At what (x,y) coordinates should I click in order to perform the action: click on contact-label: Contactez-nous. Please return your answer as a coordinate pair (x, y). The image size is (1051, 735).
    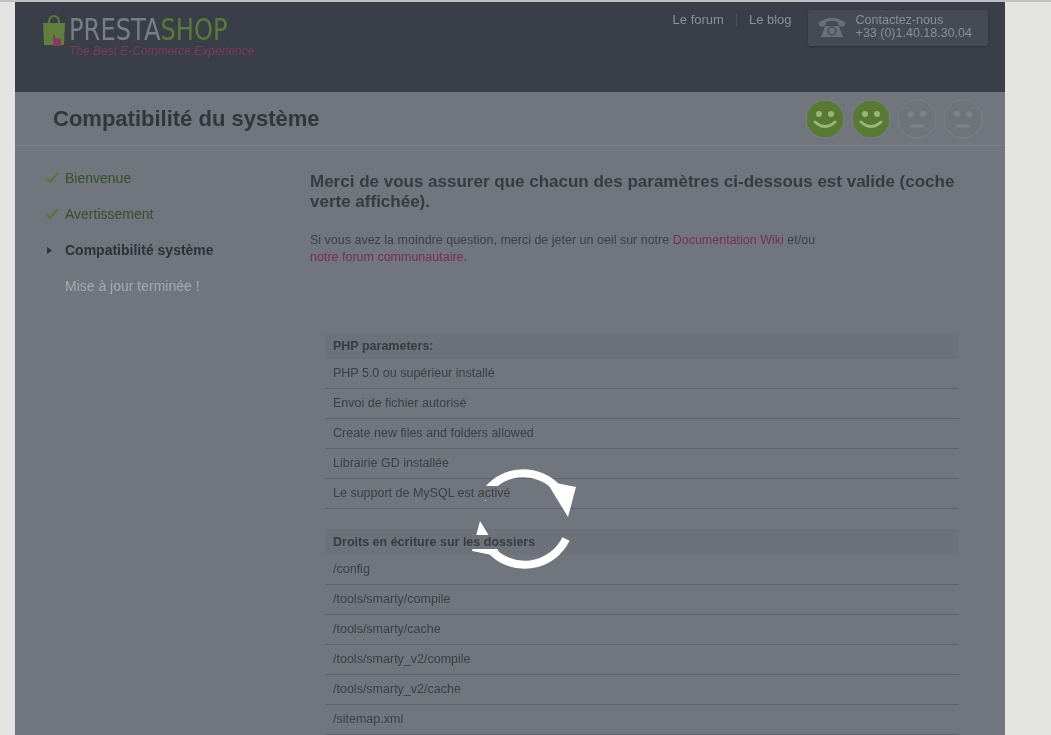
    Looking at the image, I should click on (900, 20).